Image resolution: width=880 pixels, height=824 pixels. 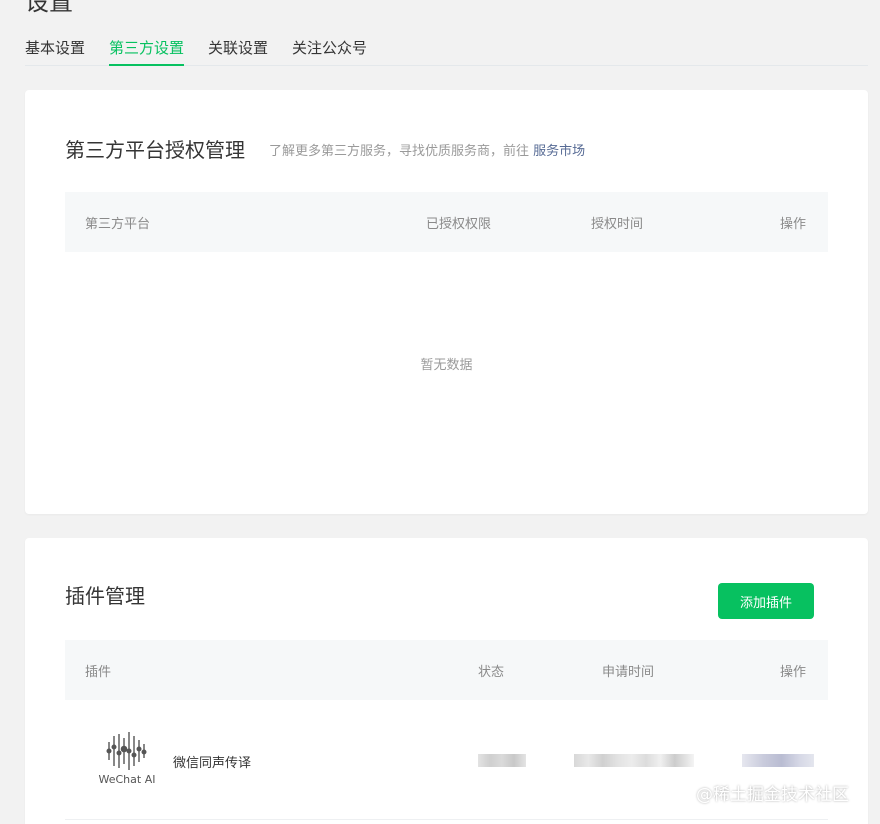 What do you see at coordinates (399, 151) in the screenshot?
I see `description-text: 了解更多第三方服务，寻找优质服务商，前往` at bounding box center [399, 151].